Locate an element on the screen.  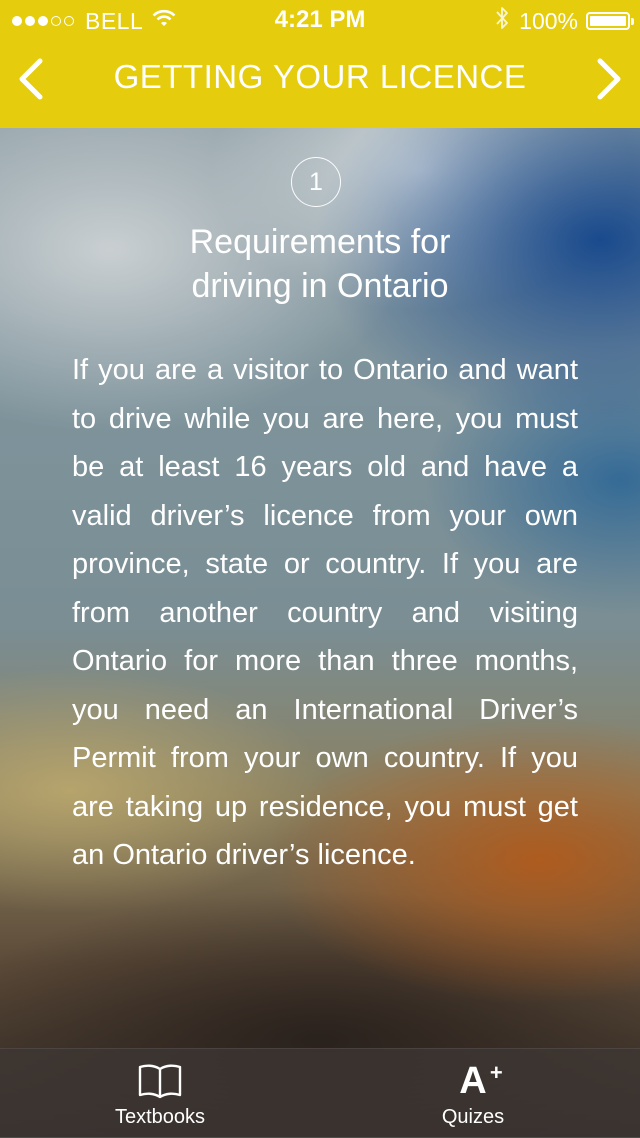
forward-button is located at coordinates (609, 79).